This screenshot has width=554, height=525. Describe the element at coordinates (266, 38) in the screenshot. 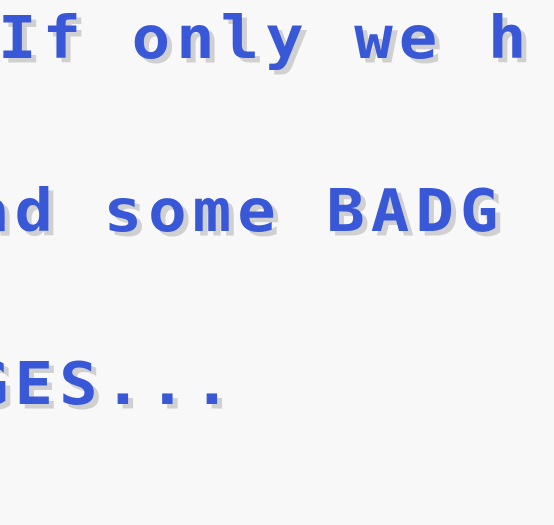

I see `dialog-line-1: If only we h` at that location.